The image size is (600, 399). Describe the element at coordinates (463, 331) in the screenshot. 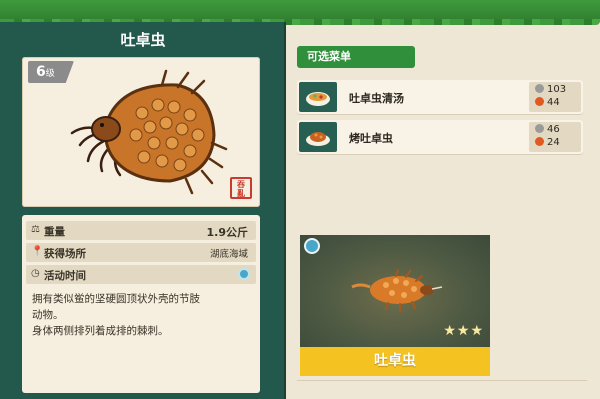

I see `rating-stars: ★★★` at that location.